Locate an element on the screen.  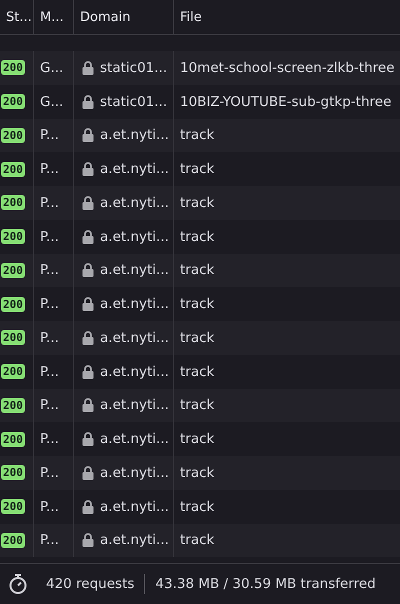
stopwatch-icon is located at coordinates (18, 584).